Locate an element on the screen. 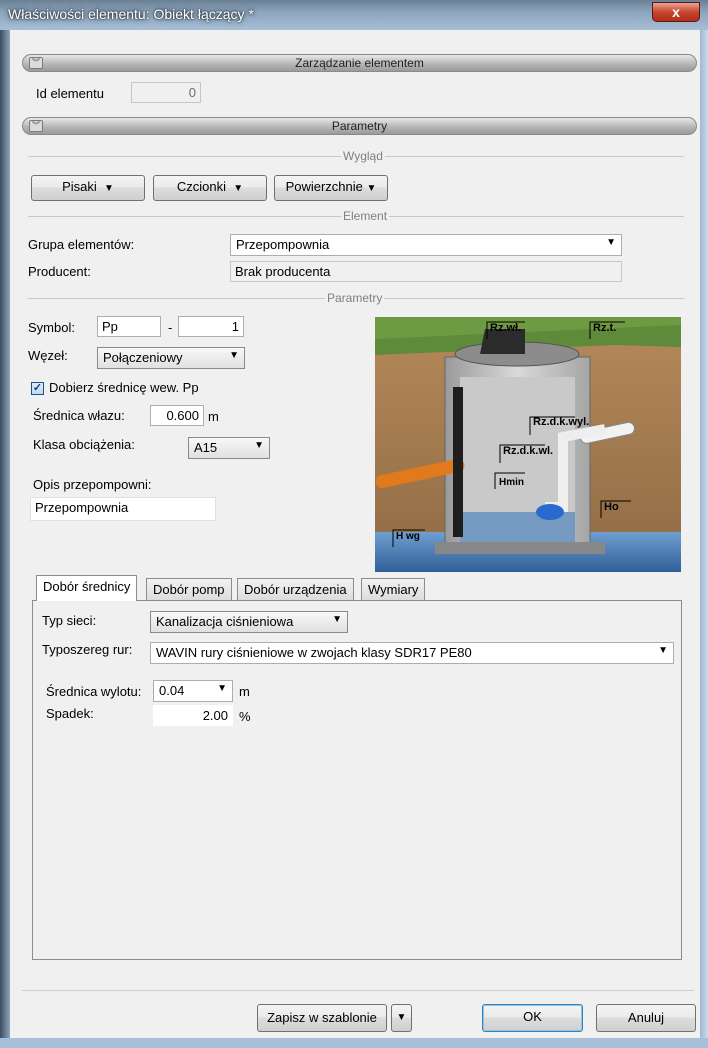 The height and width of the screenshot is (1048, 708). close-button: x is located at coordinates (676, 12).